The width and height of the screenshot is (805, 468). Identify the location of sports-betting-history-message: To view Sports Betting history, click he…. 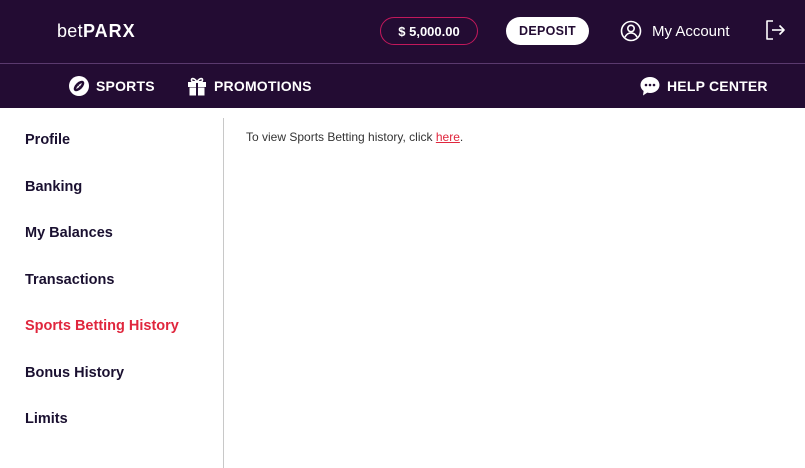
(354, 137).